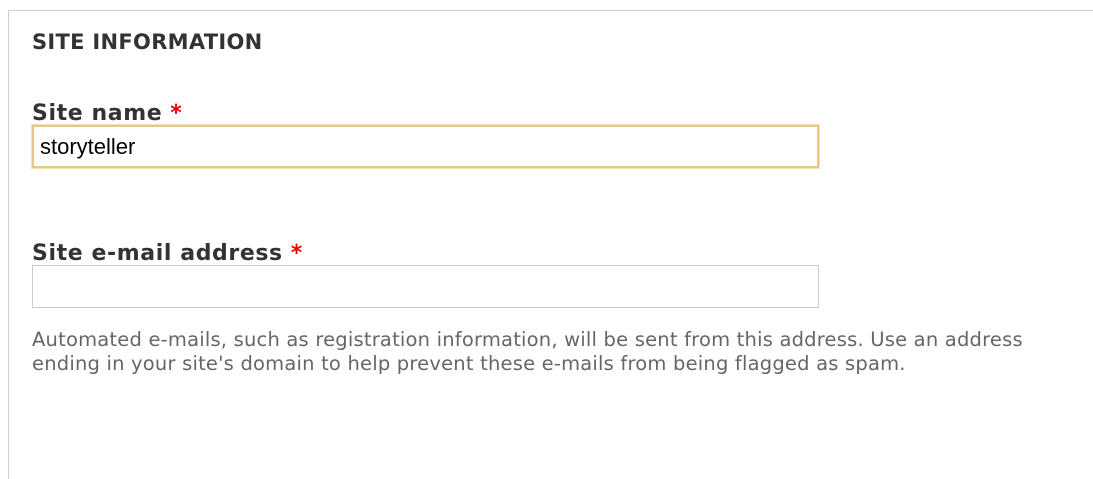 The width and height of the screenshot is (1093, 479). Describe the element at coordinates (157, 253) in the screenshot. I see `site-email-label-text: Site e-mail address` at that location.